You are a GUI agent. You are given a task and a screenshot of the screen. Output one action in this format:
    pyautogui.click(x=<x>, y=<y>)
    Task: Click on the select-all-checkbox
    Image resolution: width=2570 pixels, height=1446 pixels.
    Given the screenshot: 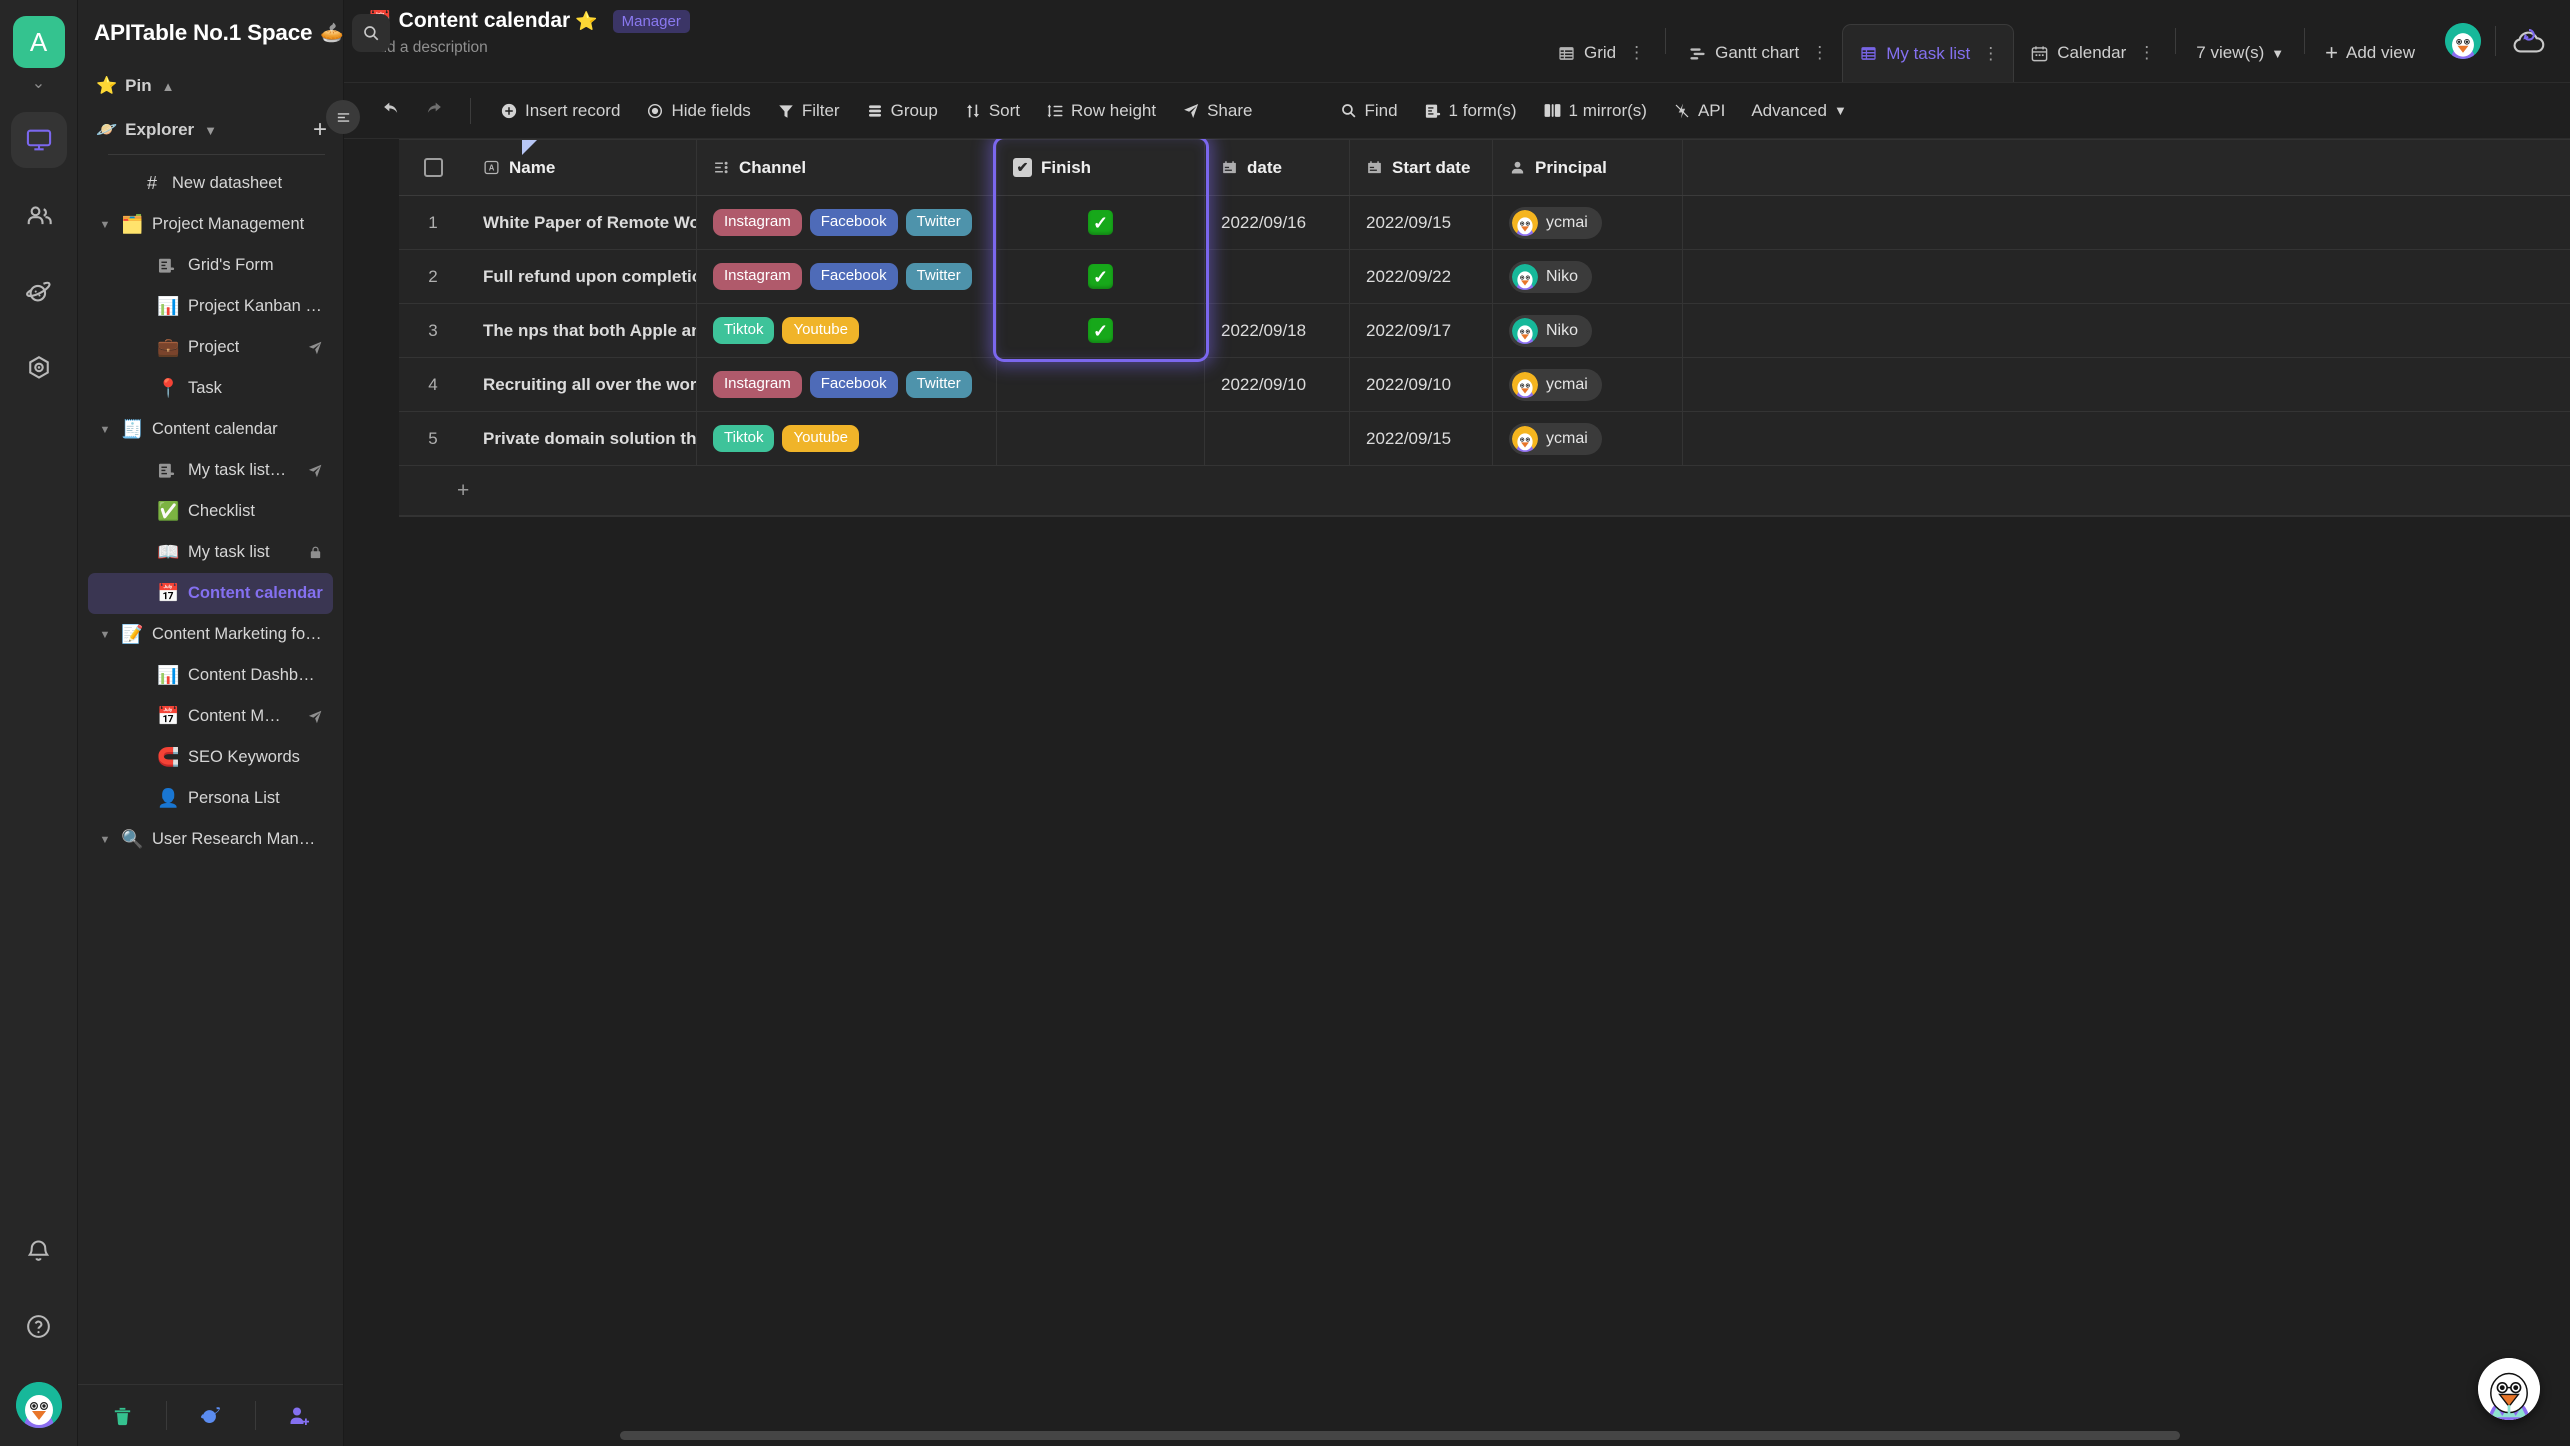 What is the action you would take?
    pyautogui.click(x=433, y=167)
    